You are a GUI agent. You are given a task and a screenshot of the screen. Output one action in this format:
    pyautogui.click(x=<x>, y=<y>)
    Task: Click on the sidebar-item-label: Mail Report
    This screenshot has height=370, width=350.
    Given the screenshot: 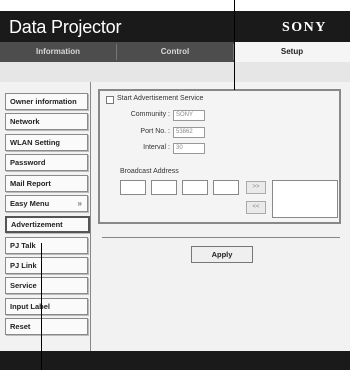 What is the action you would take?
    pyautogui.click(x=30, y=183)
    